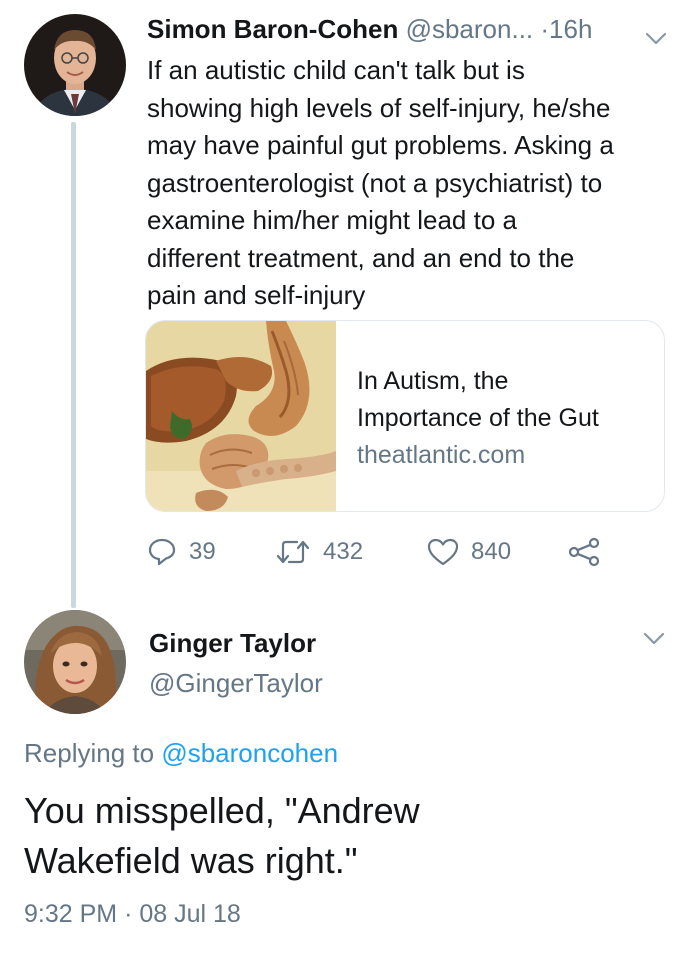 The width and height of the screenshot is (686, 960). What do you see at coordinates (469, 552) in the screenshot?
I see `like-button: 840` at bounding box center [469, 552].